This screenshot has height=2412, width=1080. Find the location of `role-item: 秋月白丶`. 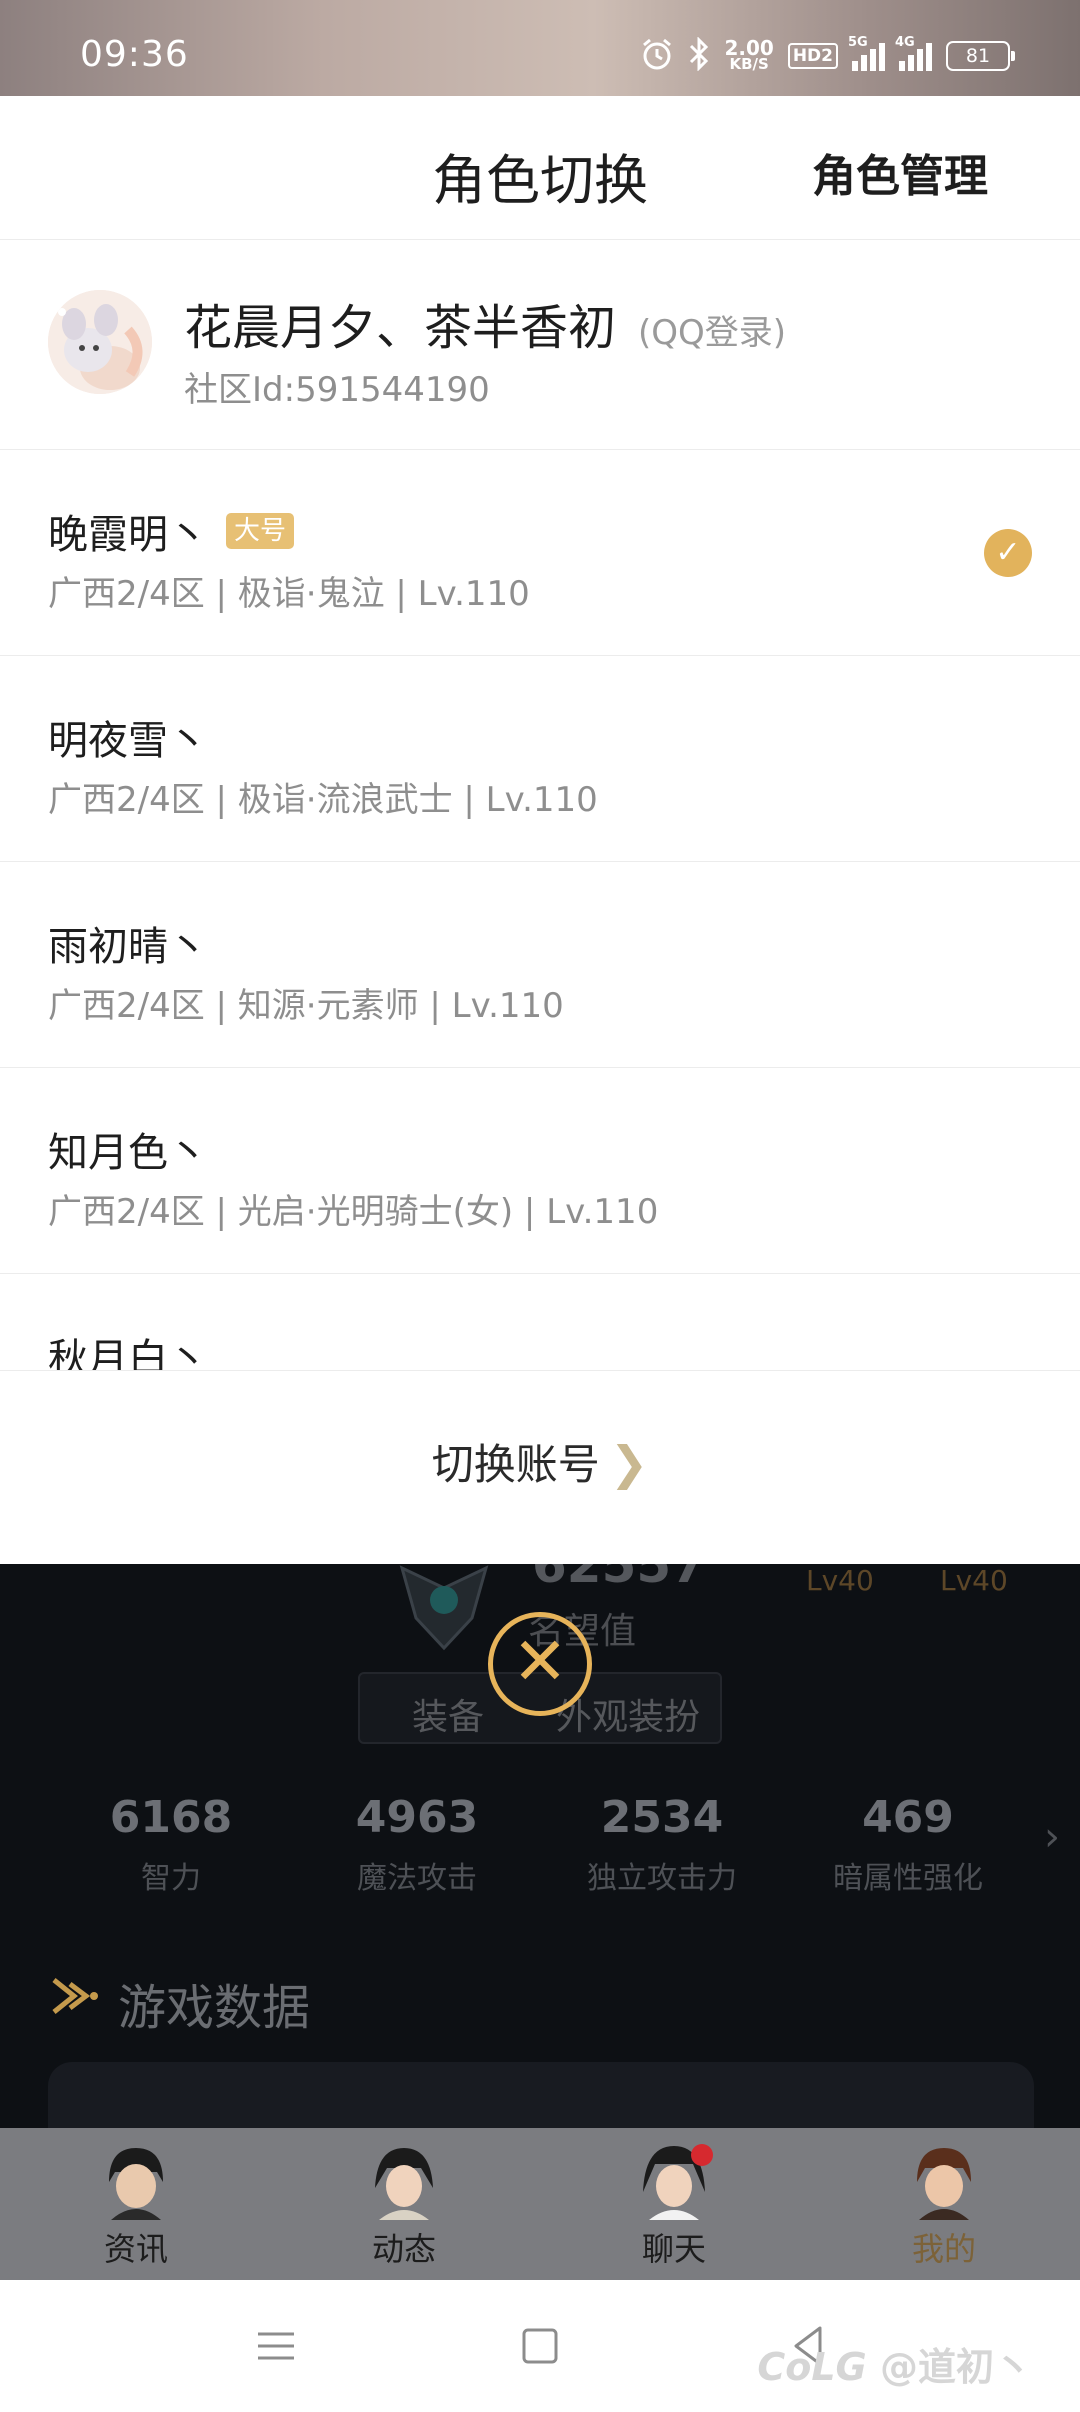

role-item: 秋月白丶 is located at coordinates (540, 1322).